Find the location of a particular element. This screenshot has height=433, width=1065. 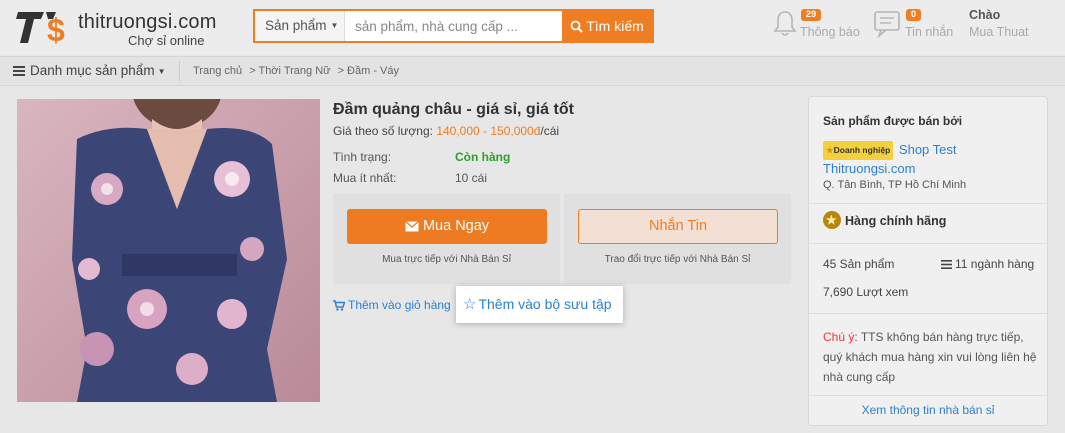

message-caption: Trao đổi trực tiếp với Nhà Bán Sỉ is located at coordinates (677, 259).